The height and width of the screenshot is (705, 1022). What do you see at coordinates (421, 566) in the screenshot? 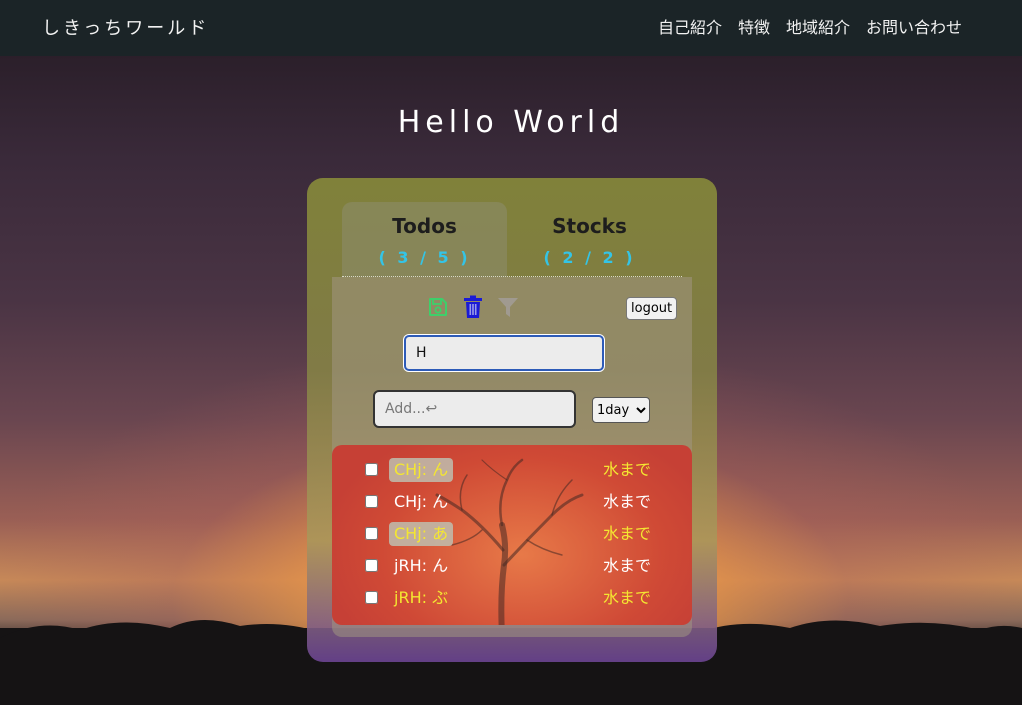
I see `todo-title: jRH: ん` at bounding box center [421, 566].